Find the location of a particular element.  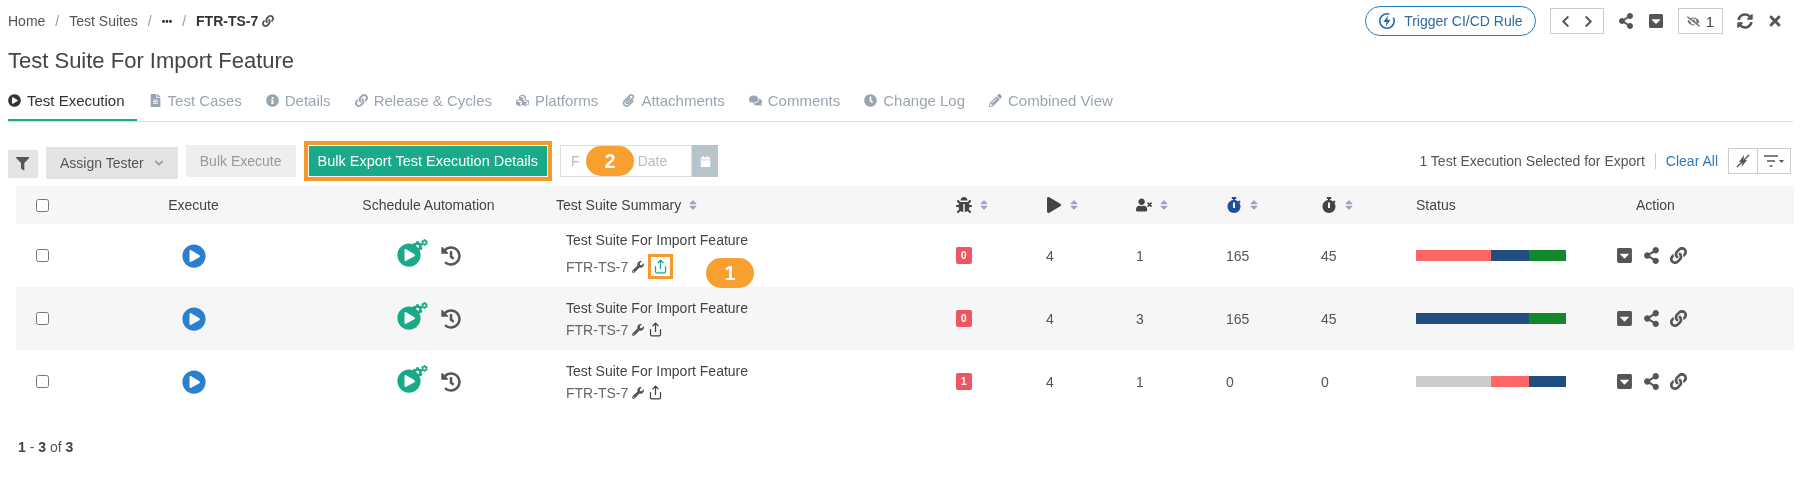

document-icon is located at coordinates (155, 100).